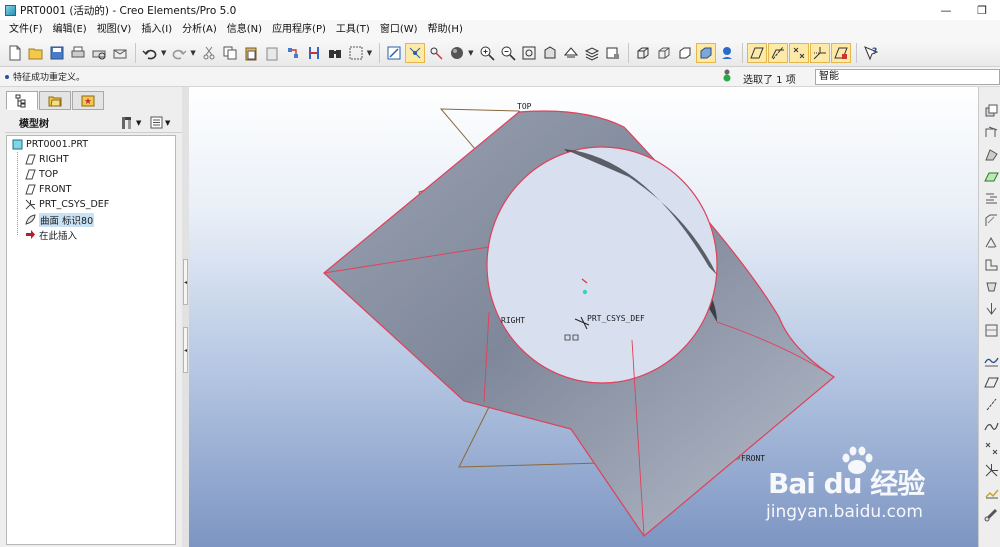  Describe the element at coordinates (150, 53) in the screenshot. I see `undo-button` at that location.